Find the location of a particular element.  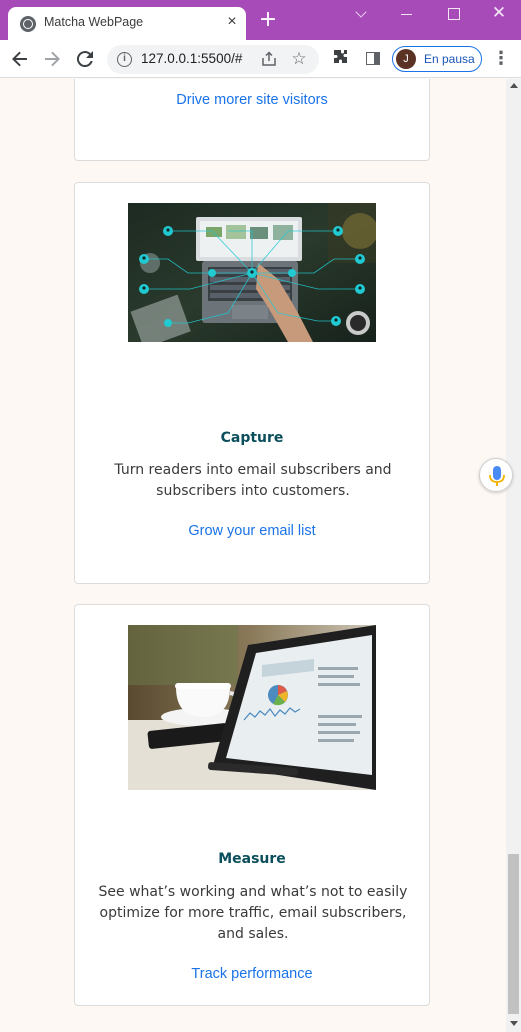

star-icon: ☆ is located at coordinates (299, 59).